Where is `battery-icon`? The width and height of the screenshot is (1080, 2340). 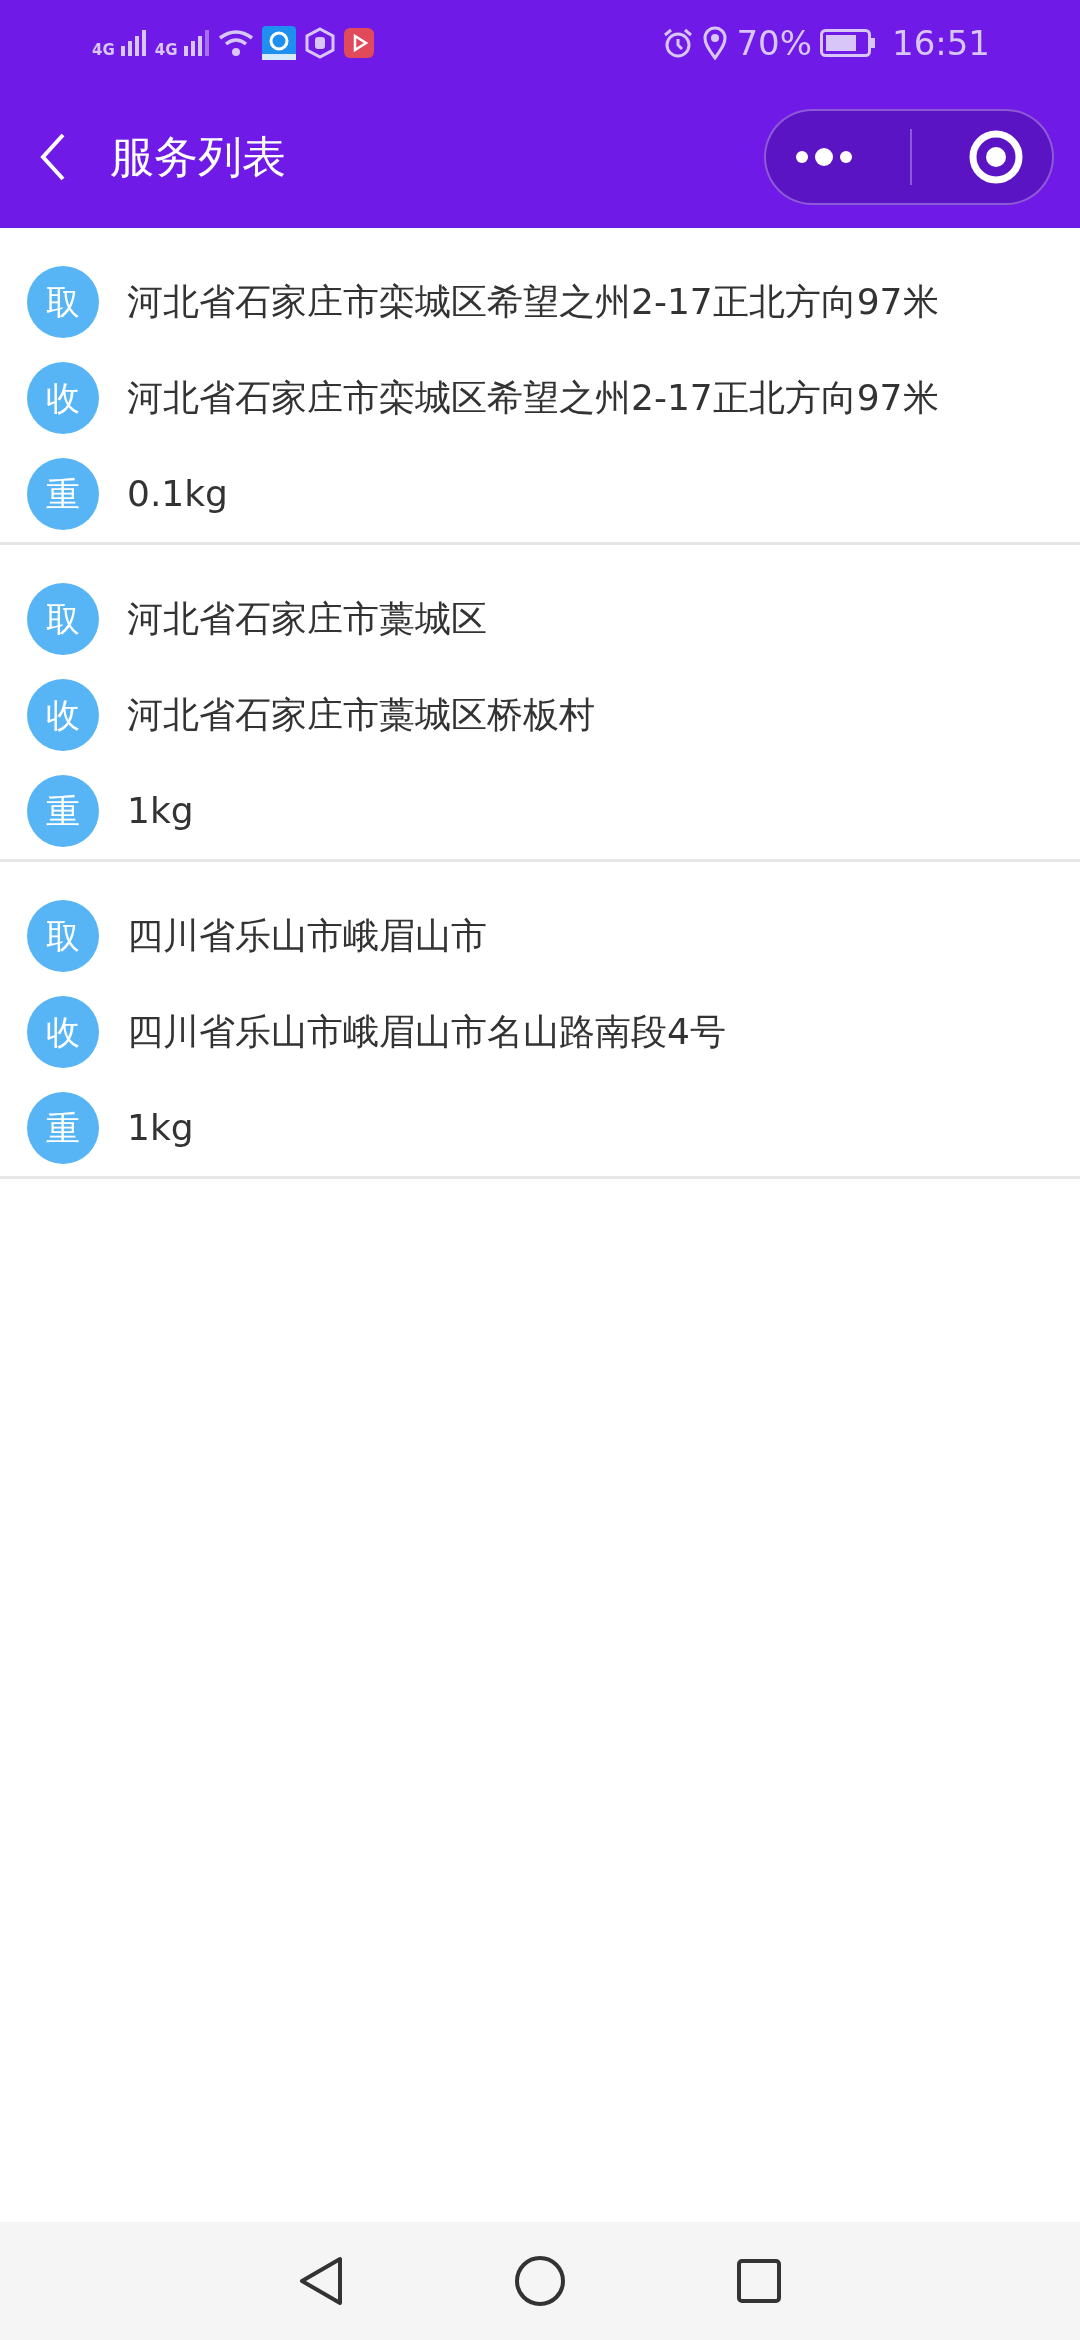
battery-icon is located at coordinates (848, 43).